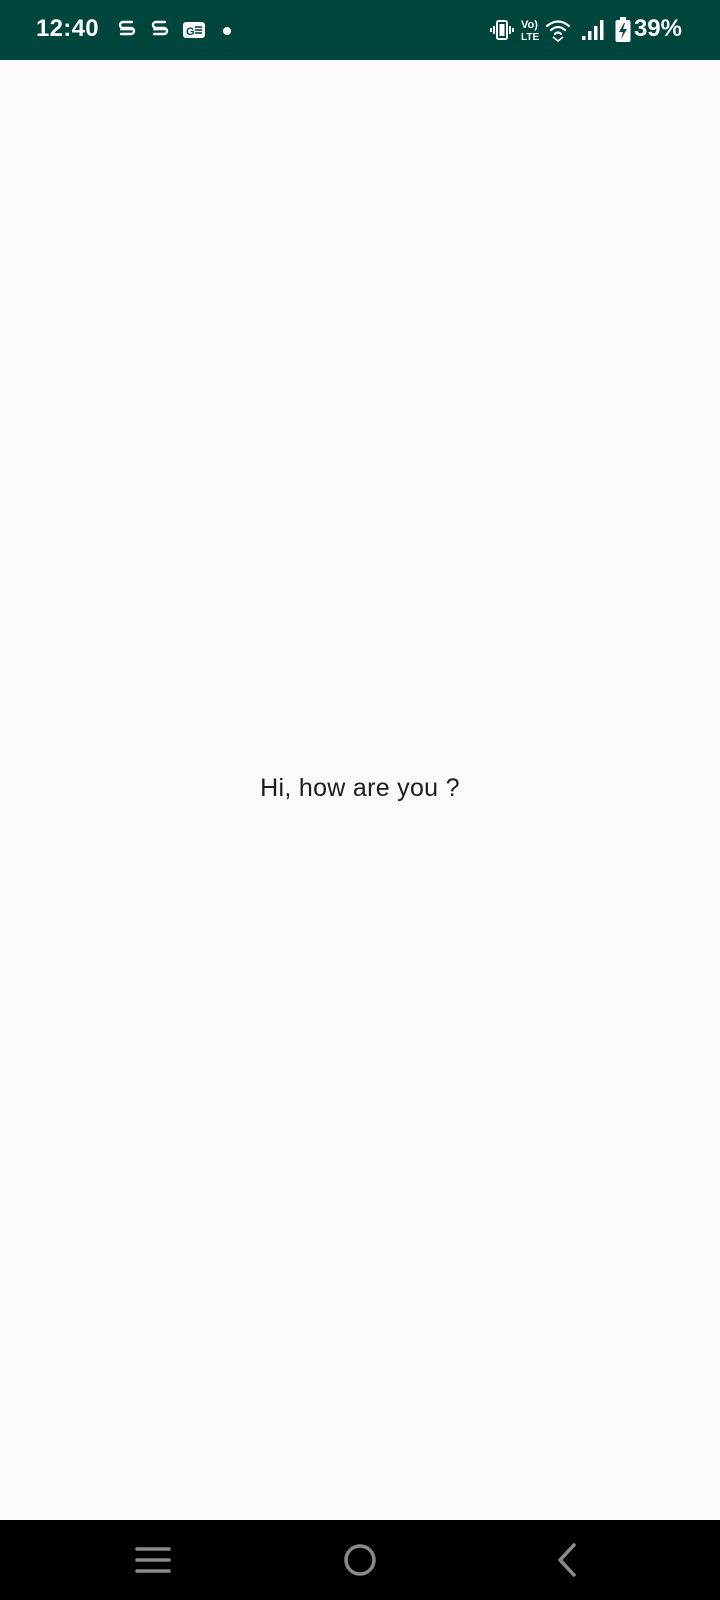 The width and height of the screenshot is (720, 1600). What do you see at coordinates (530, 37) in the screenshot?
I see `svg-text: LTE` at bounding box center [530, 37].